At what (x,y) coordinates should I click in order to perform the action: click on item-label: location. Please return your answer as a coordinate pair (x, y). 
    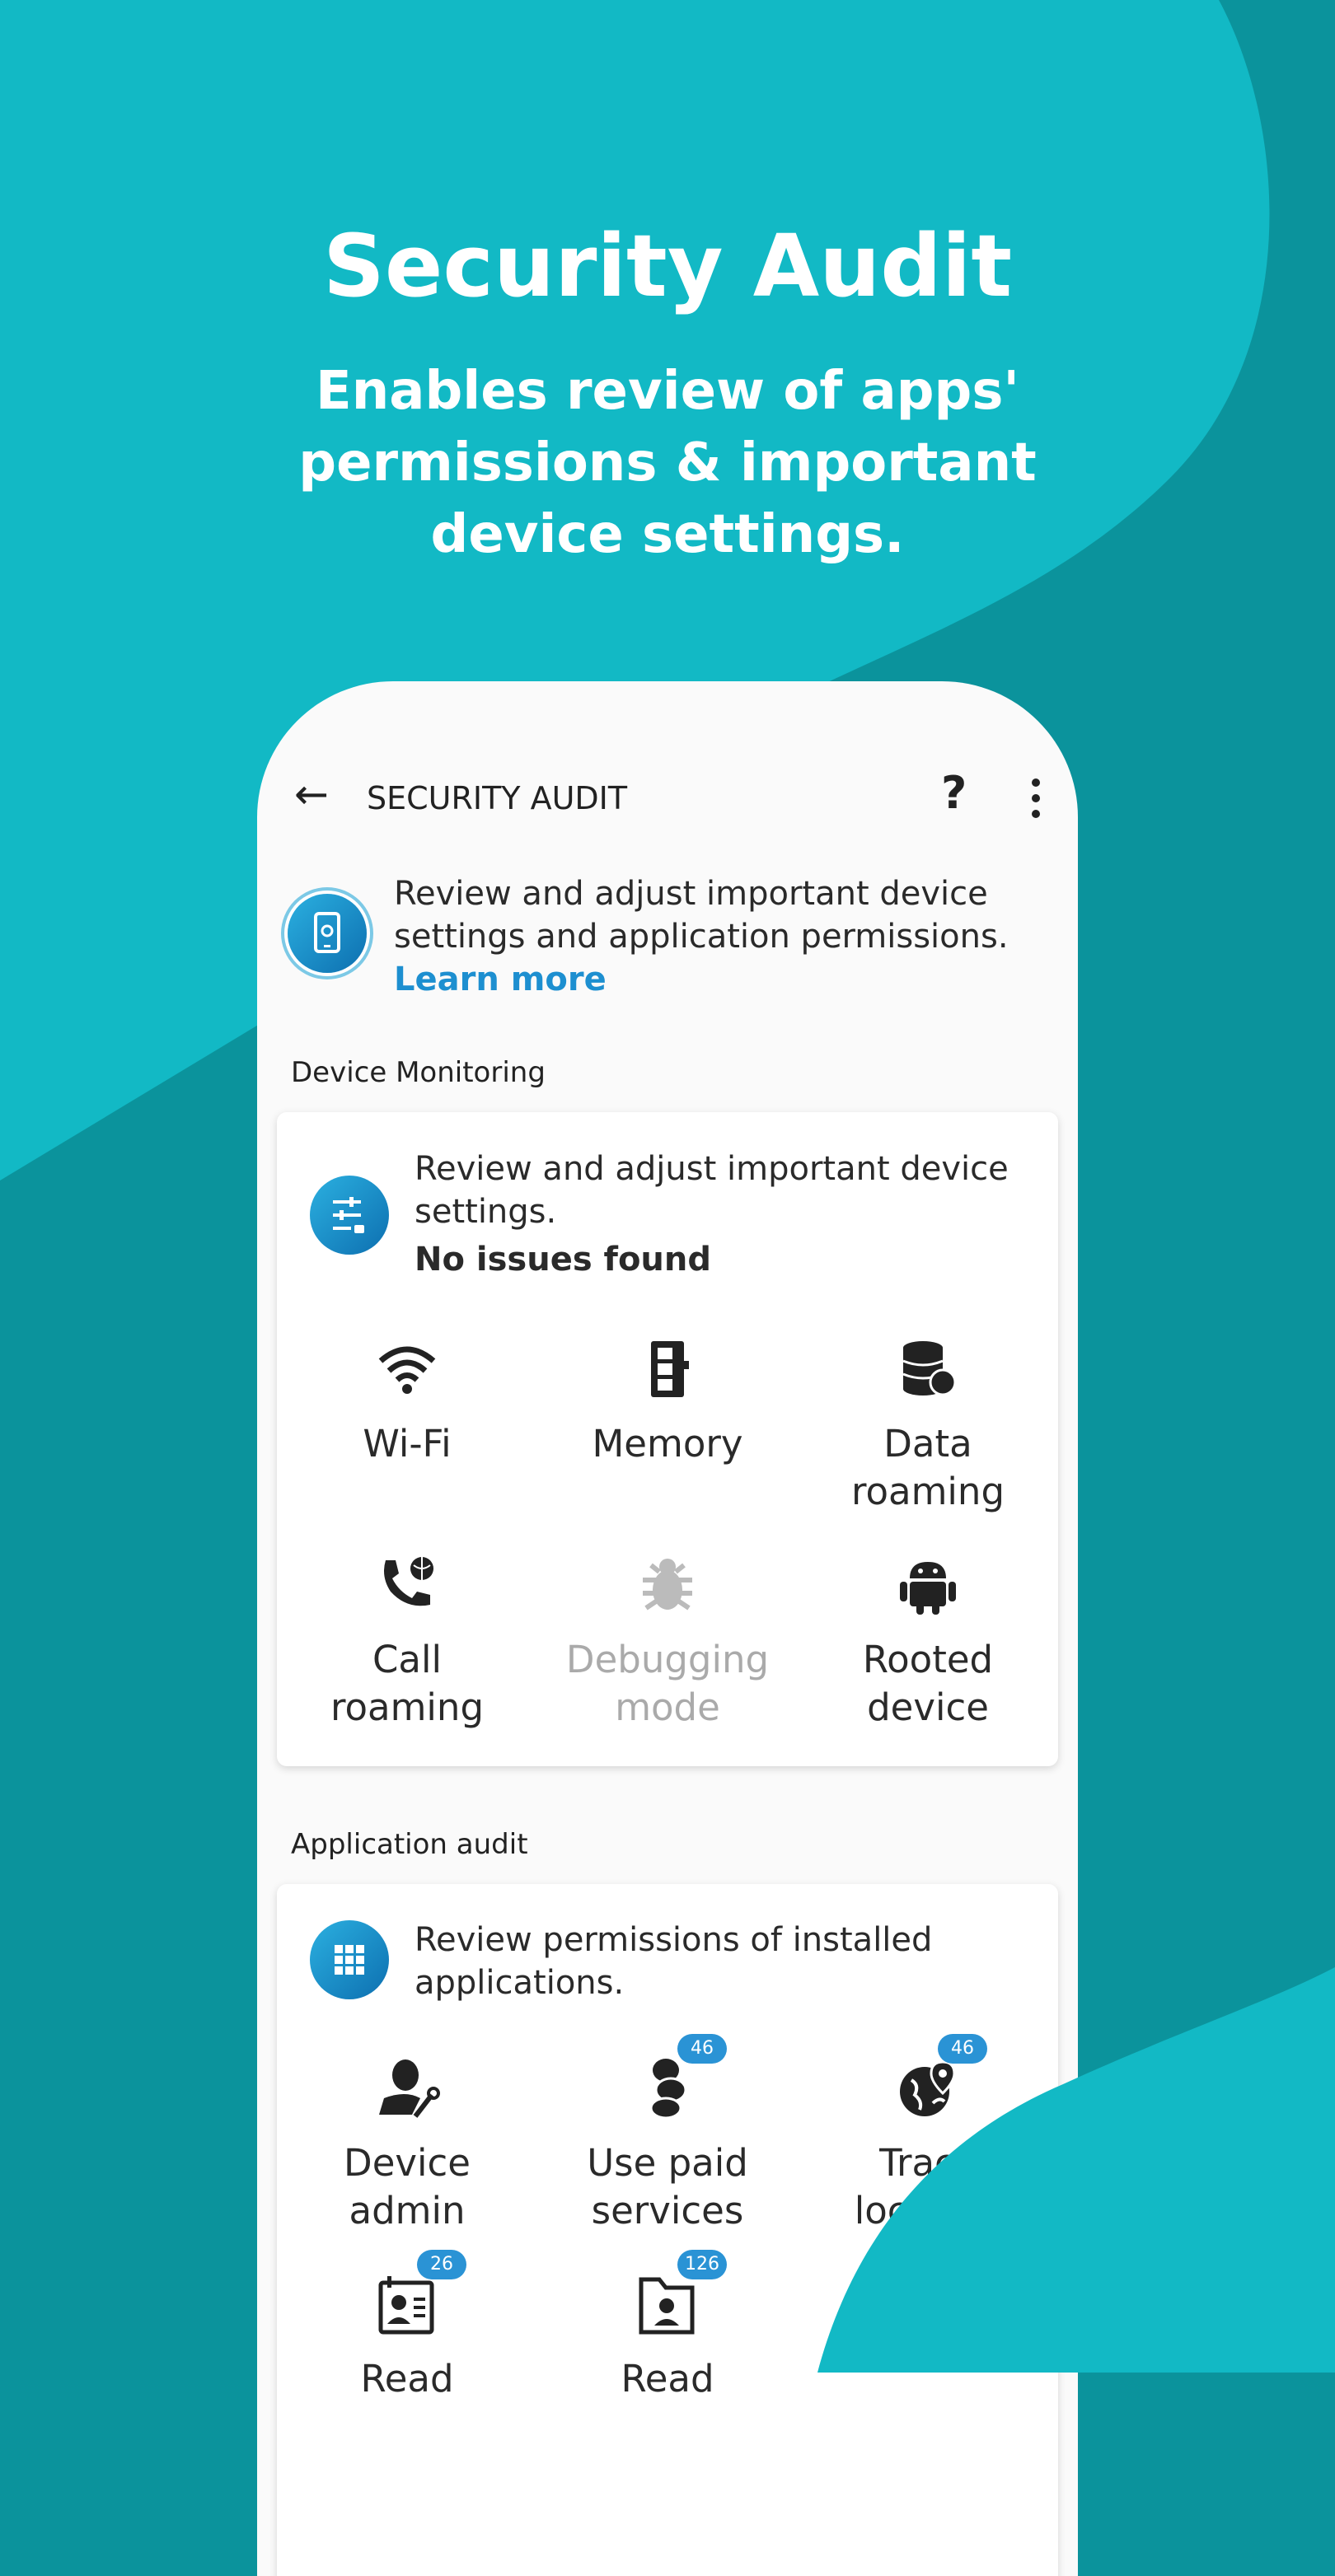
    Looking at the image, I should click on (928, 2210).